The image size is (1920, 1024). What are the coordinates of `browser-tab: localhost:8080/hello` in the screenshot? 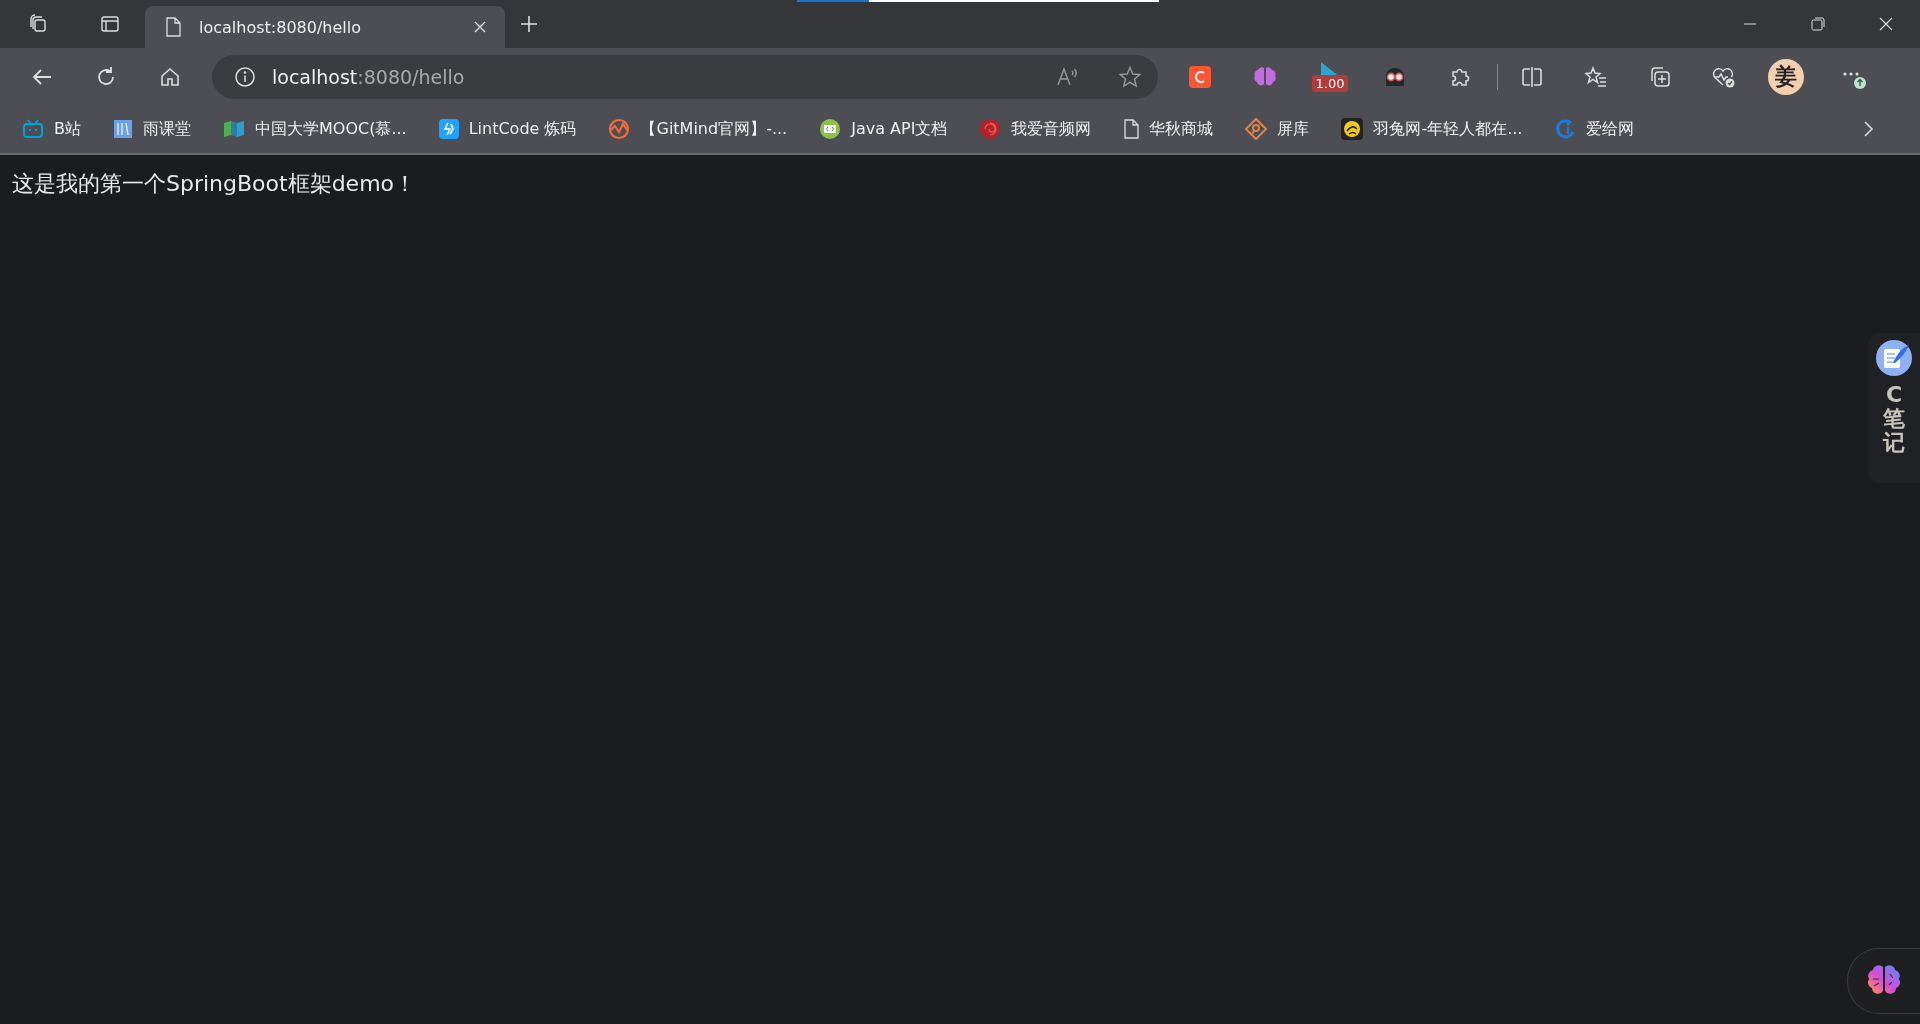 It's located at (325, 27).